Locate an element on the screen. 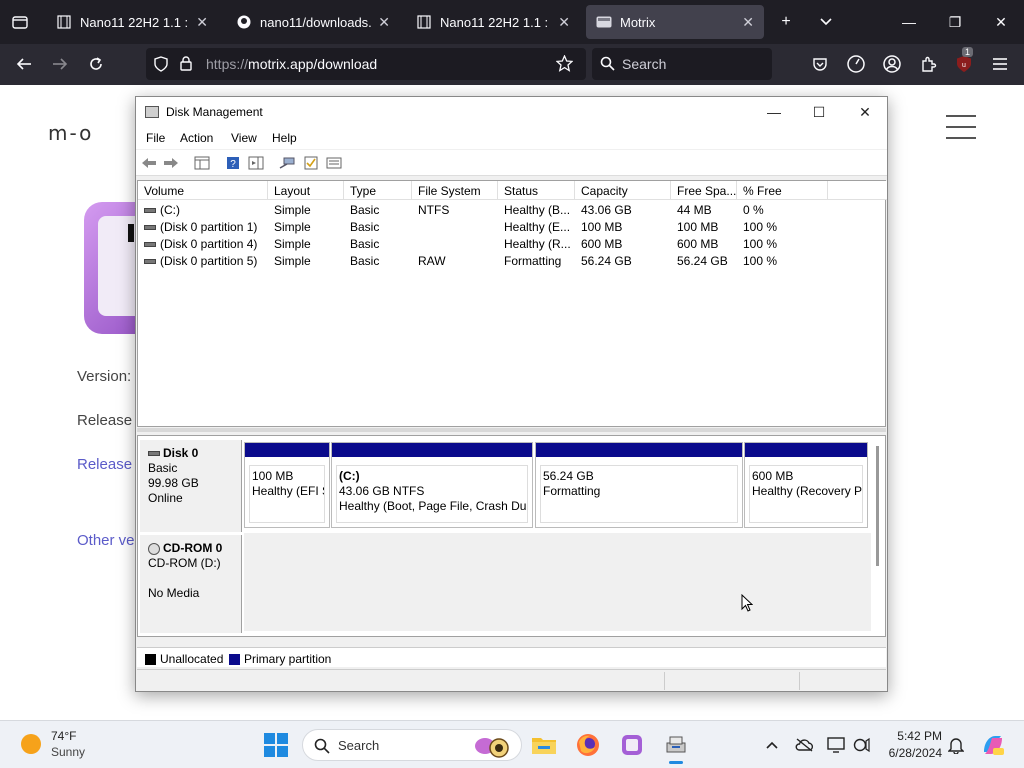 The image size is (1024, 768). start-button is located at coordinates (276, 745).